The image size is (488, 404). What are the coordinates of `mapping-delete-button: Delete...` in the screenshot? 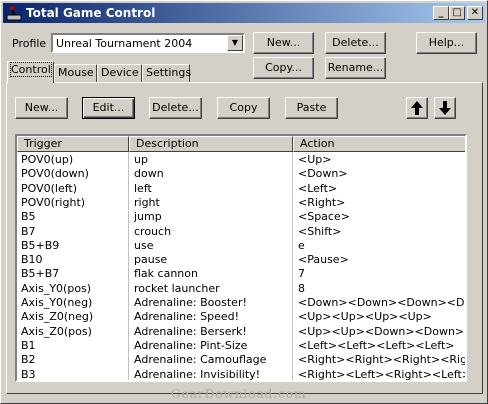 It's located at (175, 108).